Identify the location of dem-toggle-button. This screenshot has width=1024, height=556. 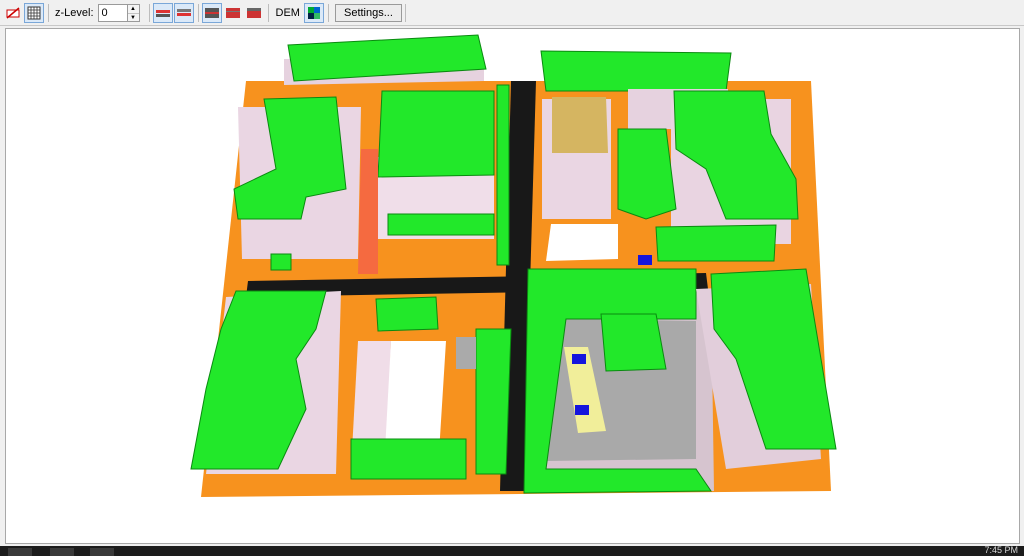
(313, 12).